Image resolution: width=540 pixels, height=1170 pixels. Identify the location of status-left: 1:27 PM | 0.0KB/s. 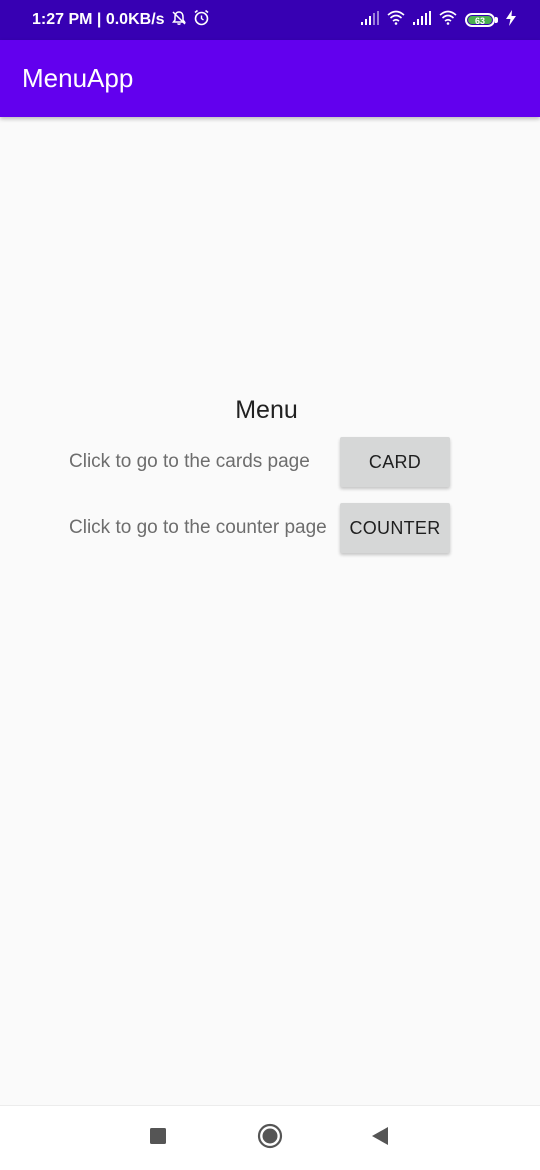
(121, 20).